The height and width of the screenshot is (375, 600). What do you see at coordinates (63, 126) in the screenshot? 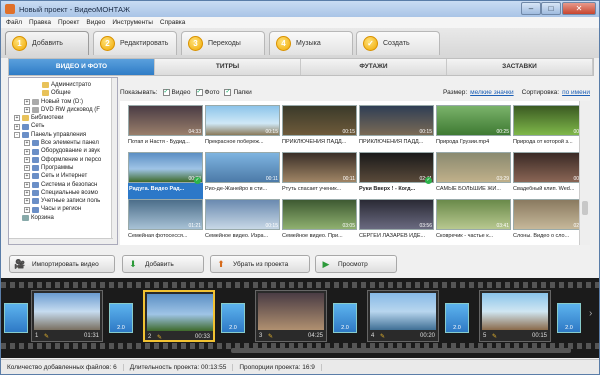
I see `tree-item: + Сеть` at bounding box center [63, 126].